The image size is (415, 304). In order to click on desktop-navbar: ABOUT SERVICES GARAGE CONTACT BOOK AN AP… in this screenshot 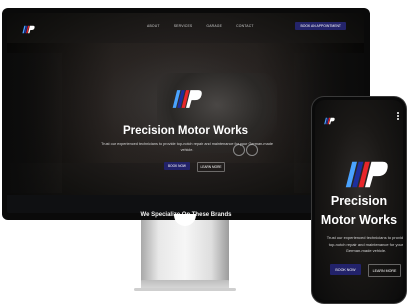, I will do `click(185, 26)`.